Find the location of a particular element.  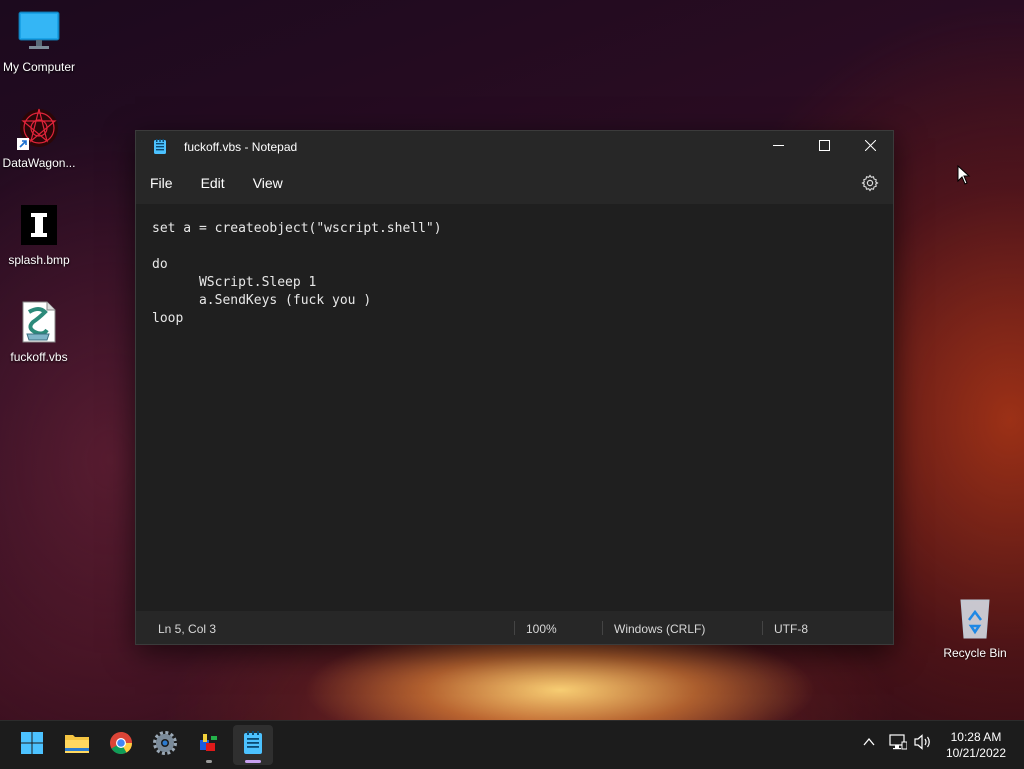

file-explorer-icon is located at coordinates (77, 745).